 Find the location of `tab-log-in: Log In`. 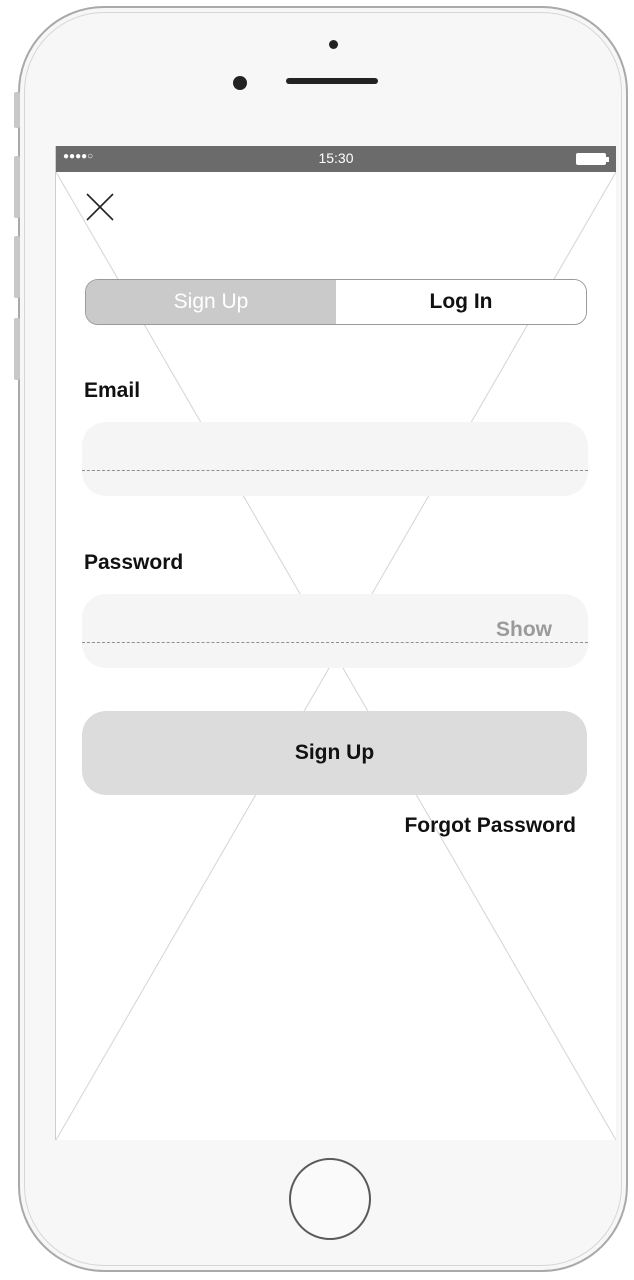

tab-log-in: Log In is located at coordinates (461, 302).